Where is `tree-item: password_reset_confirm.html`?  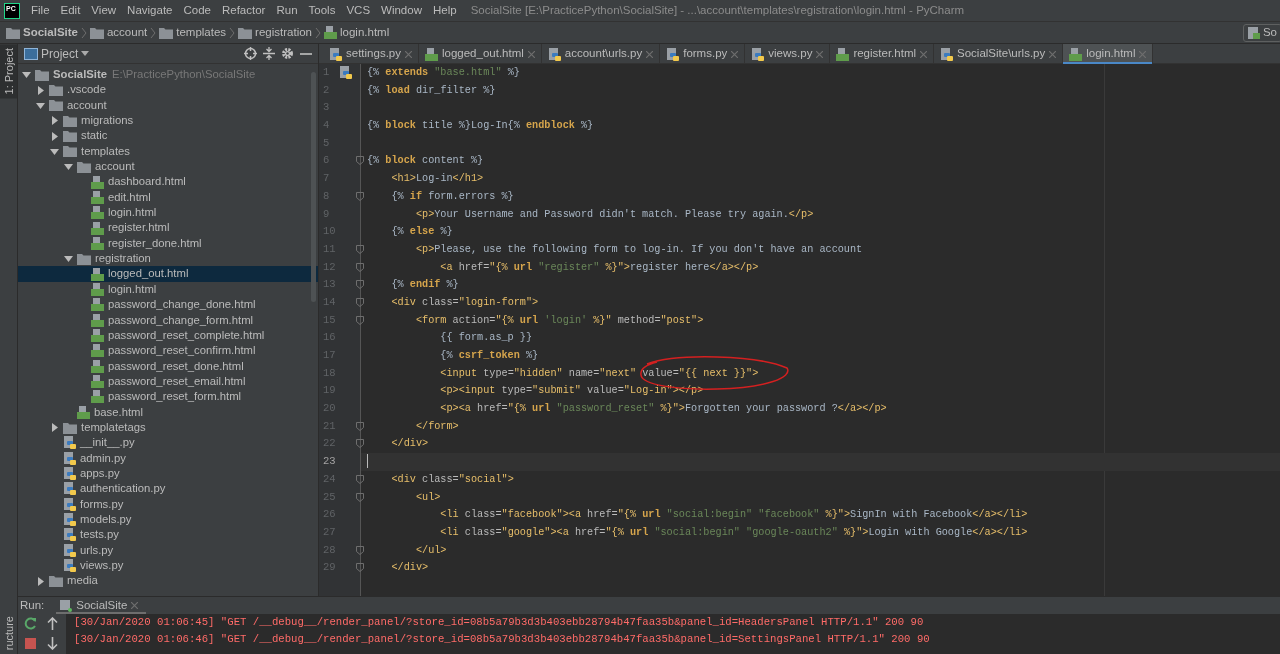 tree-item: password_reset_confirm.html is located at coordinates (168, 351).